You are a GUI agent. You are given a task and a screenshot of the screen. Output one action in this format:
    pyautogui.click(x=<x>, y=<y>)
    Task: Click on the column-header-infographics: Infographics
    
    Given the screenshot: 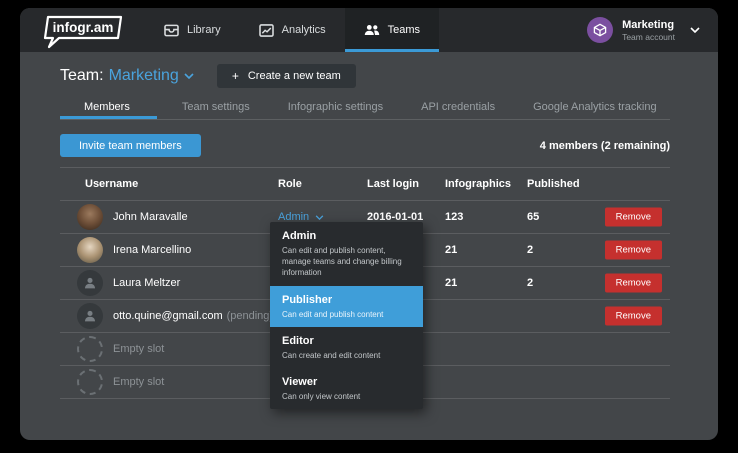 What is the action you would take?
    pyautogui.click(x=478, y=184)
    